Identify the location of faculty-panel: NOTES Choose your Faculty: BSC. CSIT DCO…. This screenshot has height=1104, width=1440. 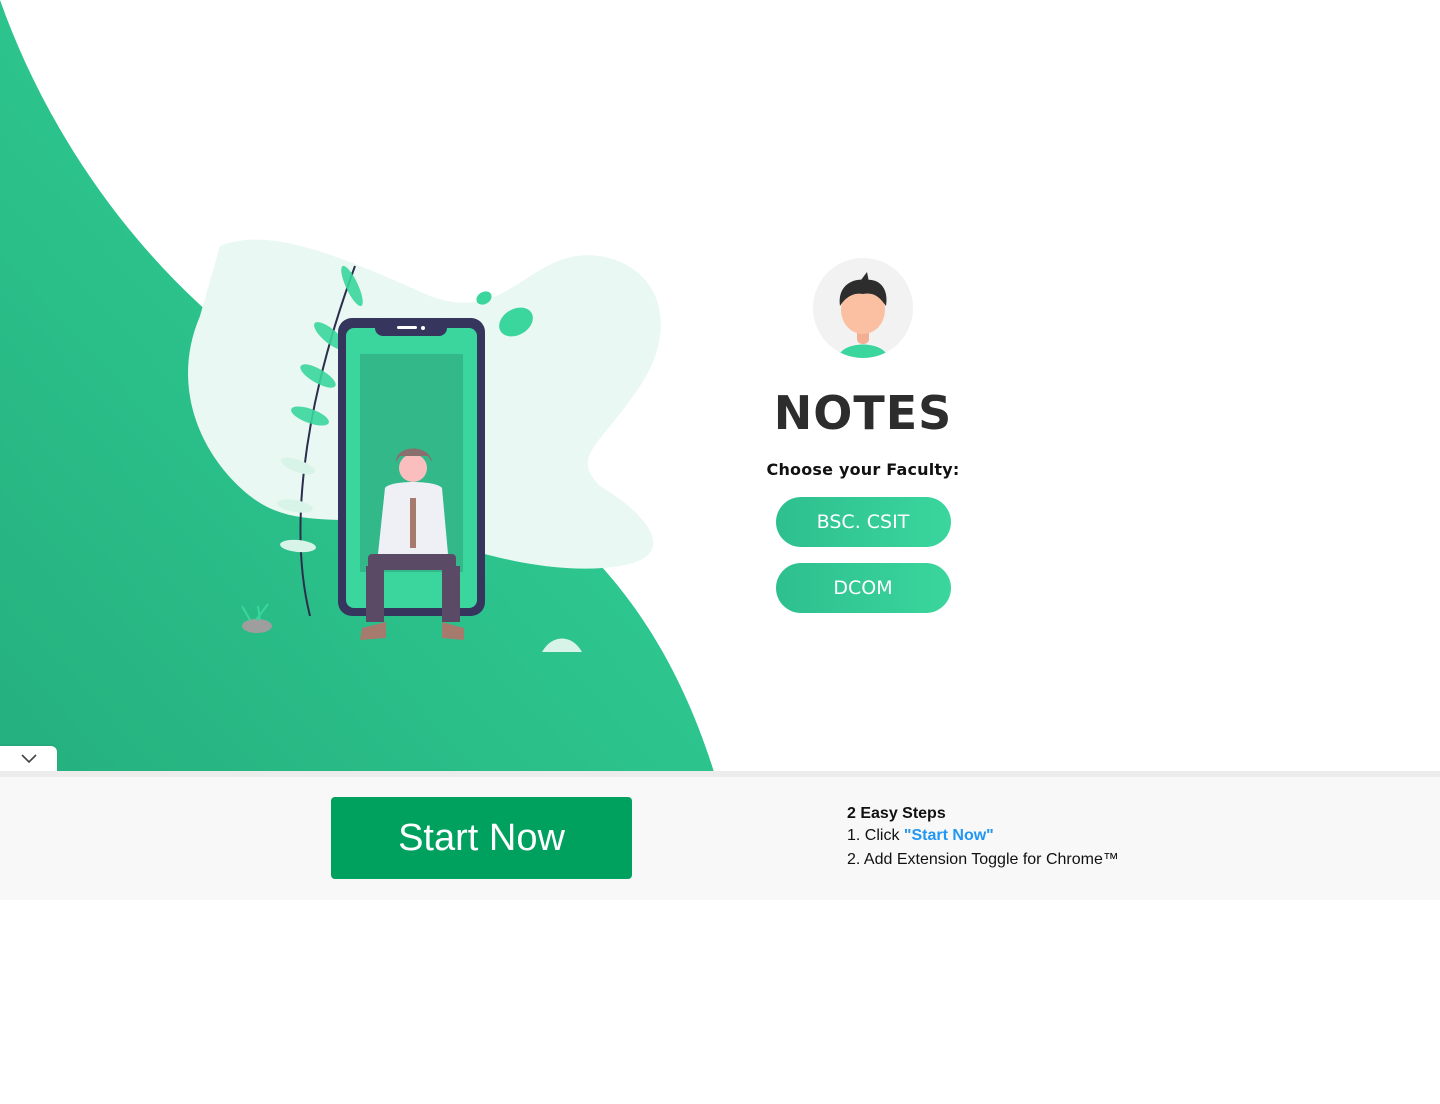
(863, 435).